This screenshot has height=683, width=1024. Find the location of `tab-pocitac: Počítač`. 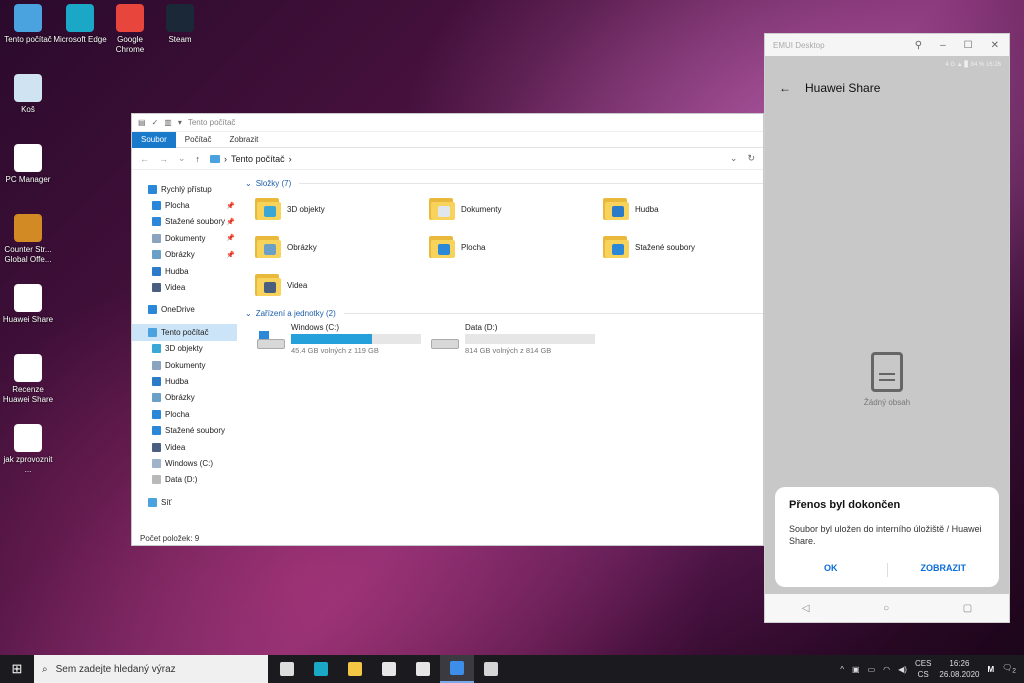

tab-pocitac: Počítač is located at coordinates (198, 140).